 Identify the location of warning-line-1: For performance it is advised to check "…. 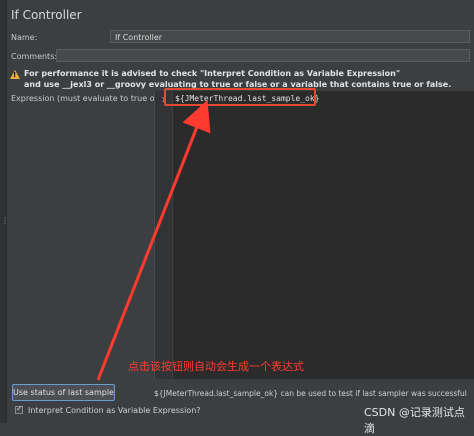
(212, 73).